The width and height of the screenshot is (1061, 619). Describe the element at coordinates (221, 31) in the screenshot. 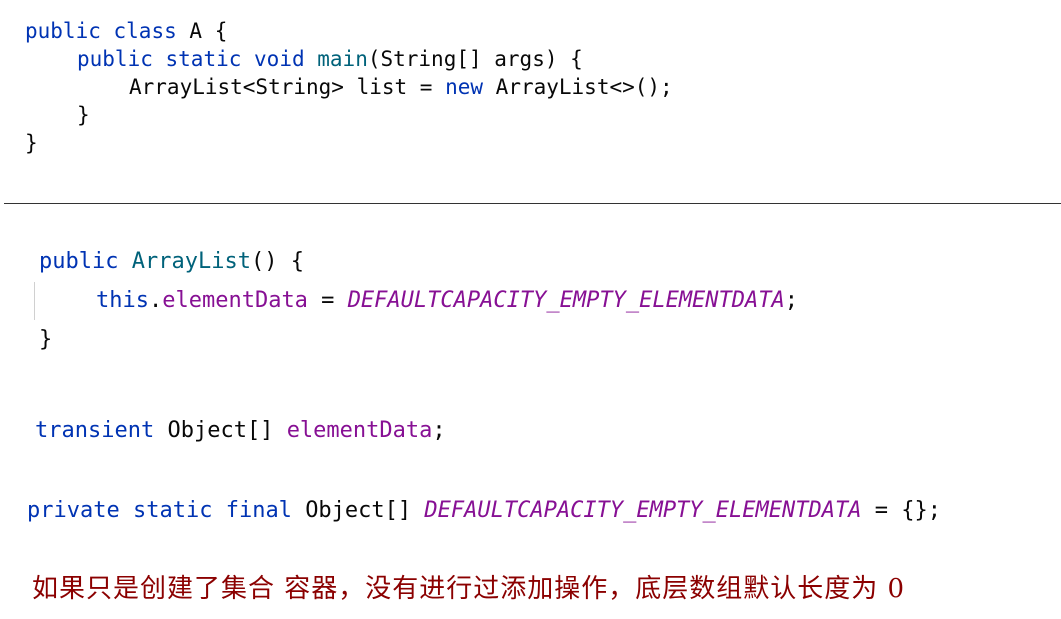

I see `brace: {` at that location.